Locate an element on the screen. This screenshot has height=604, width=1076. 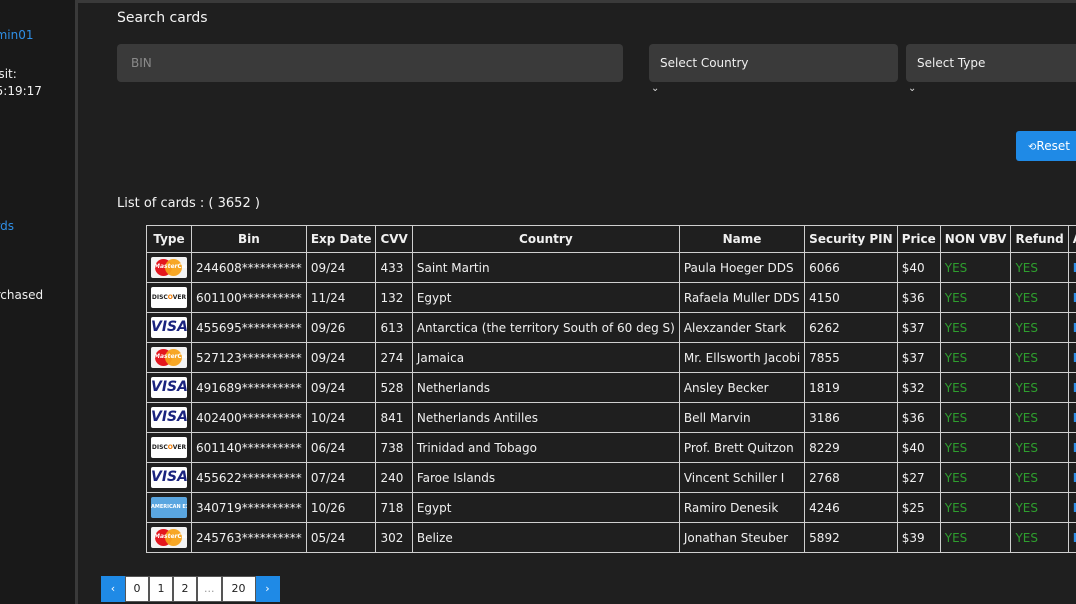
country-select-label: Select Country is located at coordinates (704, 63).